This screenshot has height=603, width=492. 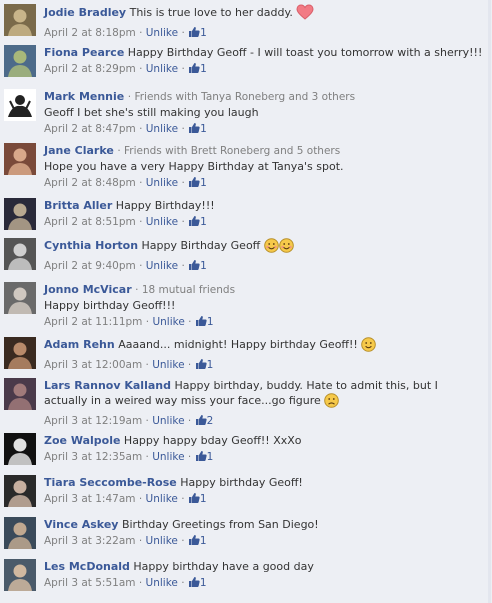 I want to click on comment-timestamp: April 3 at 1:47am, so click(x=90, y=499).